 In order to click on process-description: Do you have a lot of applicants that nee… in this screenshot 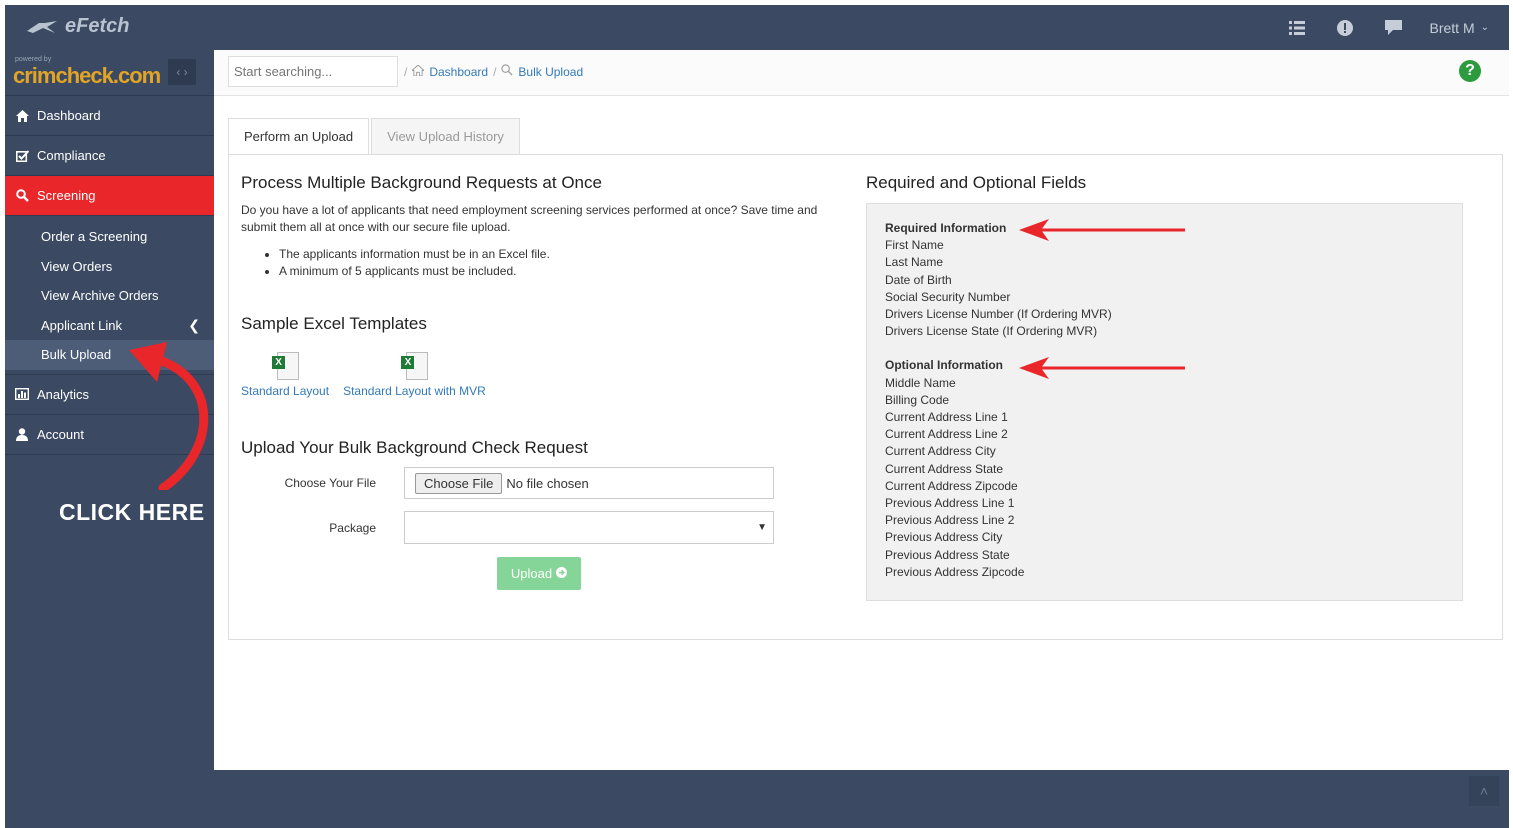, I will do `click(529, 218)`.